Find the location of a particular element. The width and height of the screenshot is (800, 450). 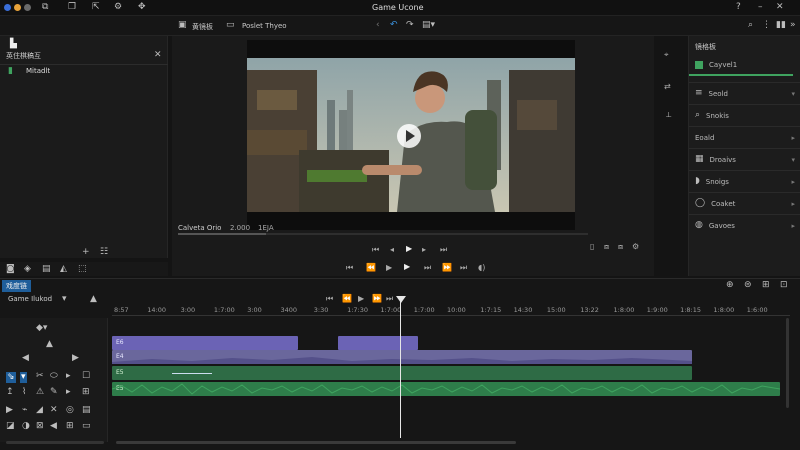

tl-skip-forward-icon: ⏭ is located at coordinates (389, 299).